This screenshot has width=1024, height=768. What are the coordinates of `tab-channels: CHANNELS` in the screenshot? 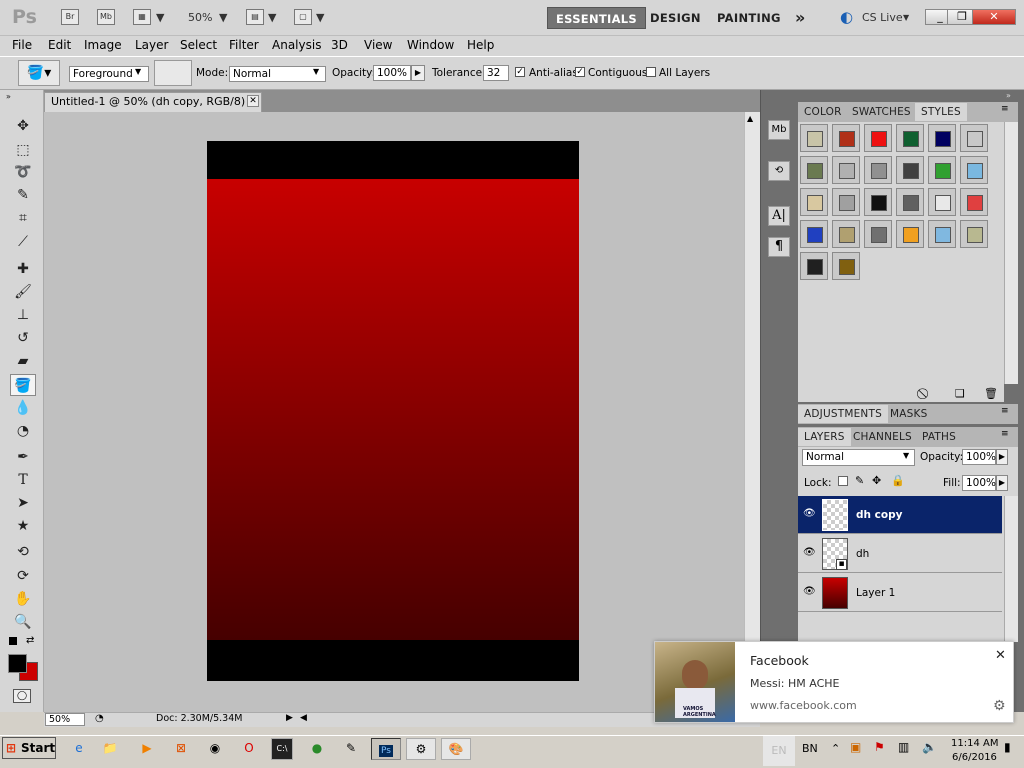 It's located at (882, 437).